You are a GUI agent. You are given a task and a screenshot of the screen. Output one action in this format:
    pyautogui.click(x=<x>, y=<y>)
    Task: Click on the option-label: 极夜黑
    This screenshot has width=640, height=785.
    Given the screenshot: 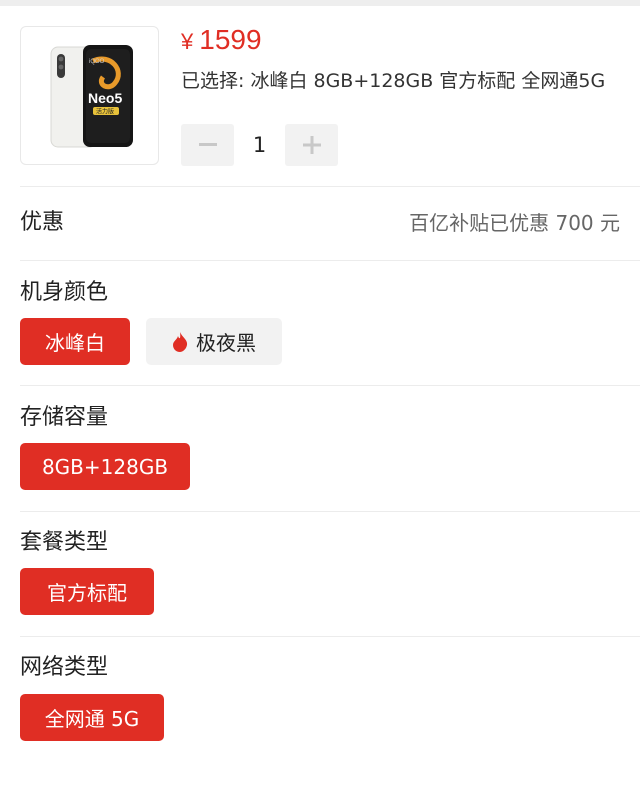 What is the action you would take?
    pyautogui.click(x=226, y=343)
    